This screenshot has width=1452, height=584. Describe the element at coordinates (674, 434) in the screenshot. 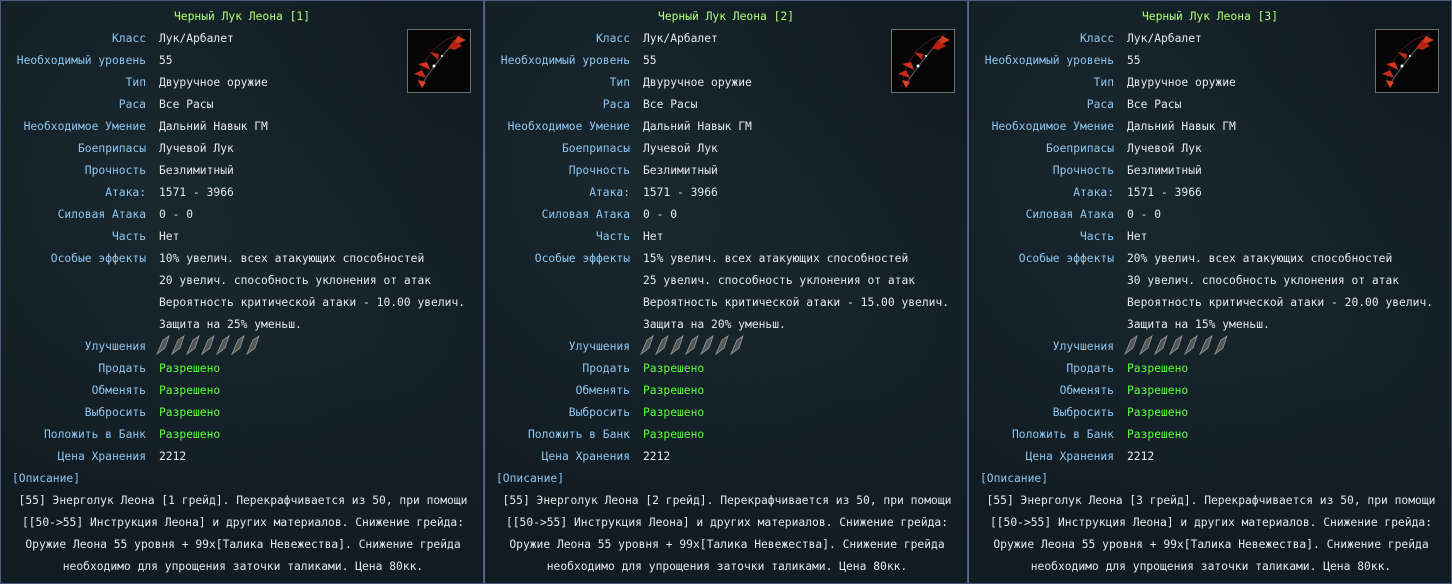

I see `value-bank: Разрешено` at that location.